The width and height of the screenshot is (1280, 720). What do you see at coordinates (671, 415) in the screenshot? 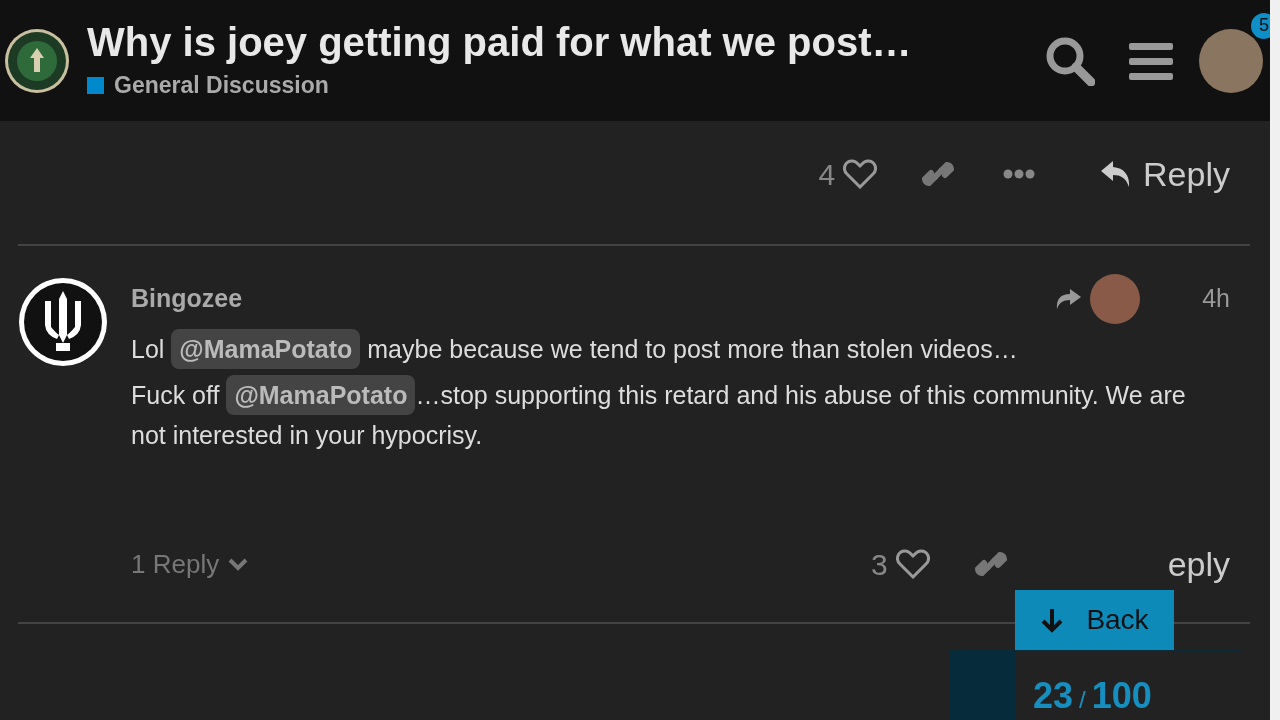
I see `post-paragraph: Fuck off @MamaPotato …stop supporting this retard and his abuse of this community. We are not interested in your hypocrisy.` at bounding box center [671, 415].